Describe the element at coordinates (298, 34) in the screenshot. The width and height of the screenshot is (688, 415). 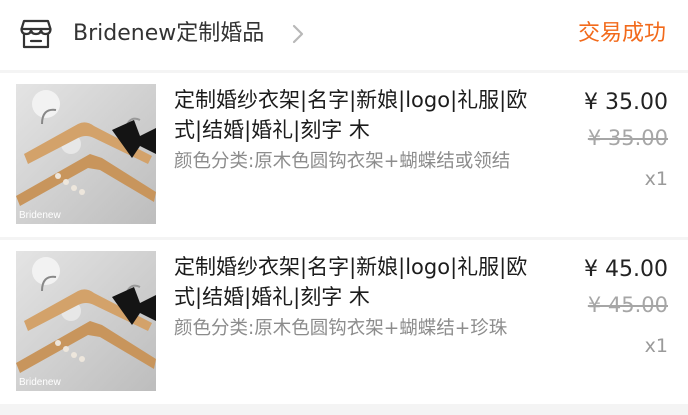
I see `chevron-right-icon` at that location.